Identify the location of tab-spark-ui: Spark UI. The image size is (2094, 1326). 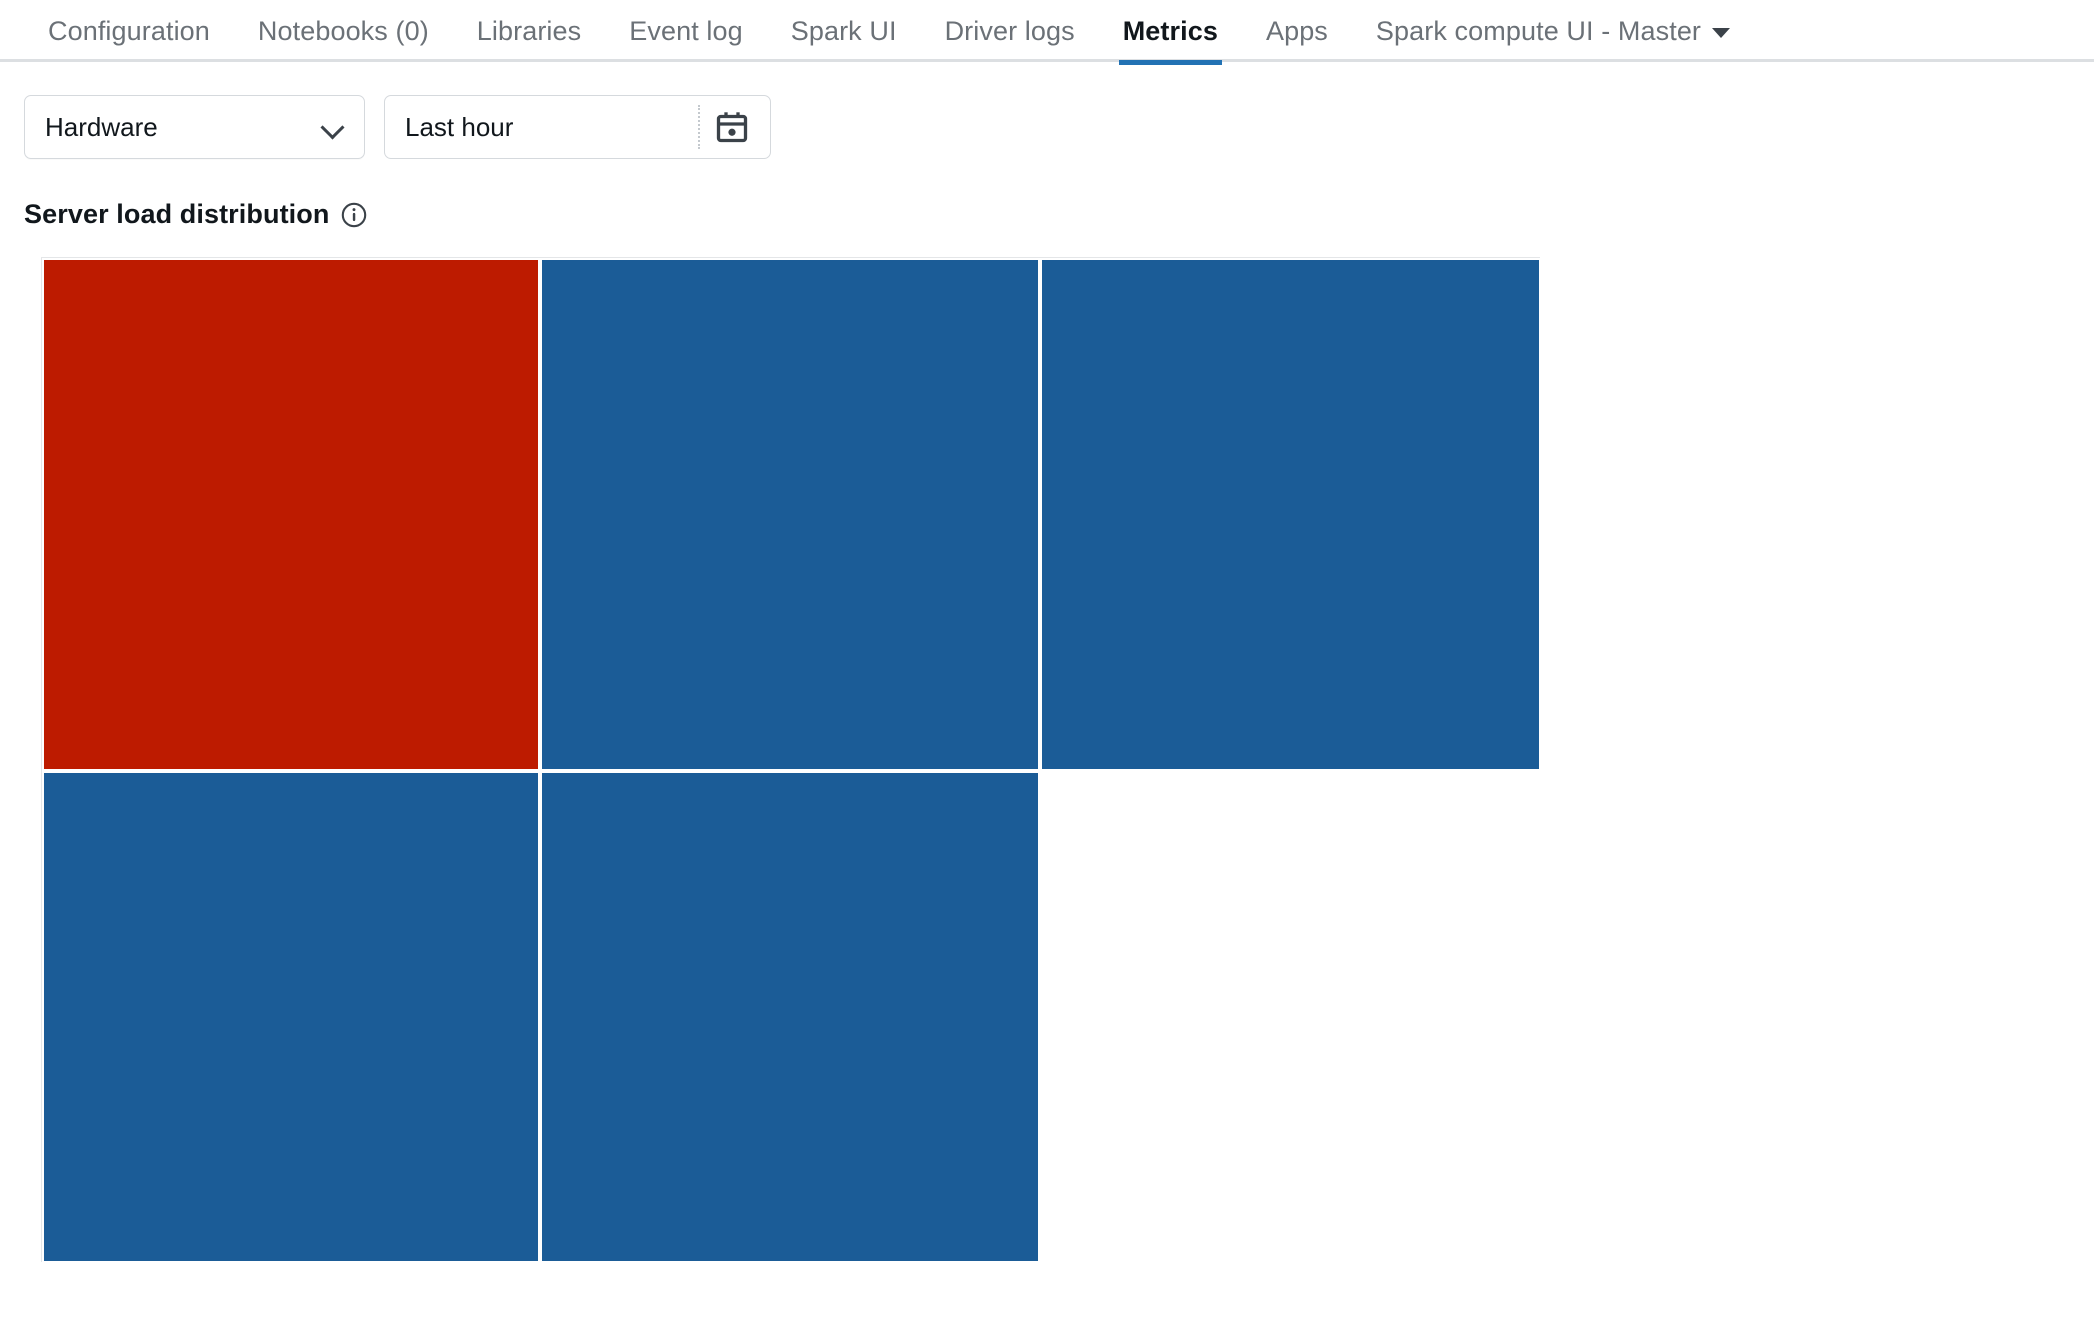
(844, 31).